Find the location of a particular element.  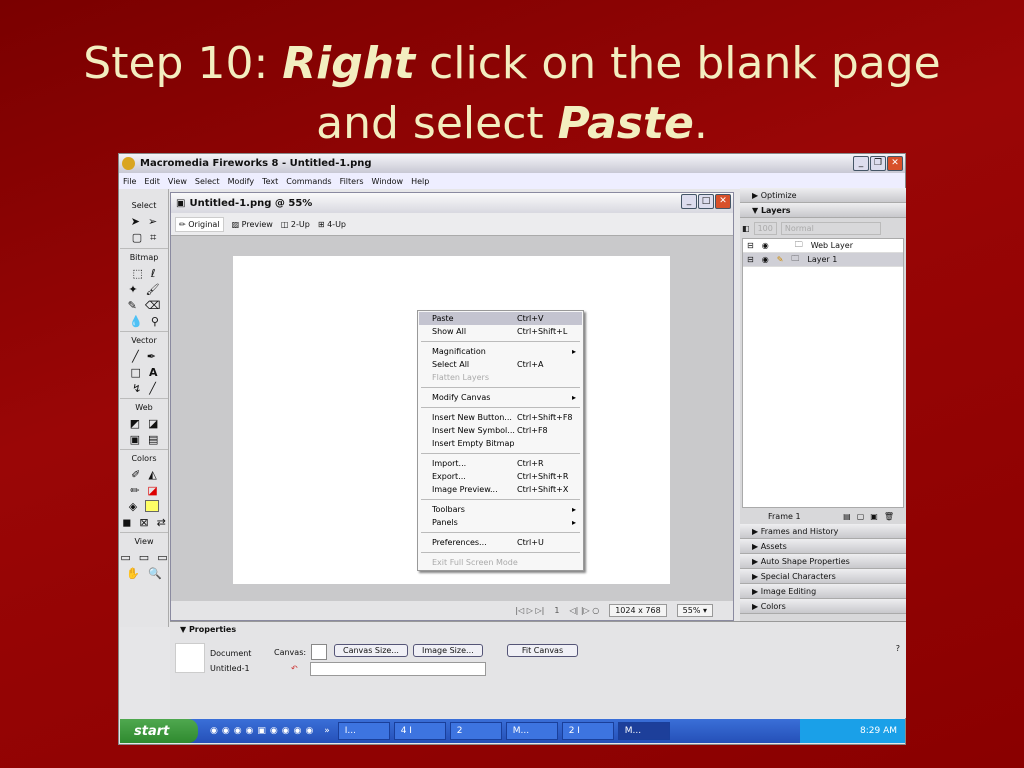

taskbar-item: 2 I is located at coordinates (587, 731).